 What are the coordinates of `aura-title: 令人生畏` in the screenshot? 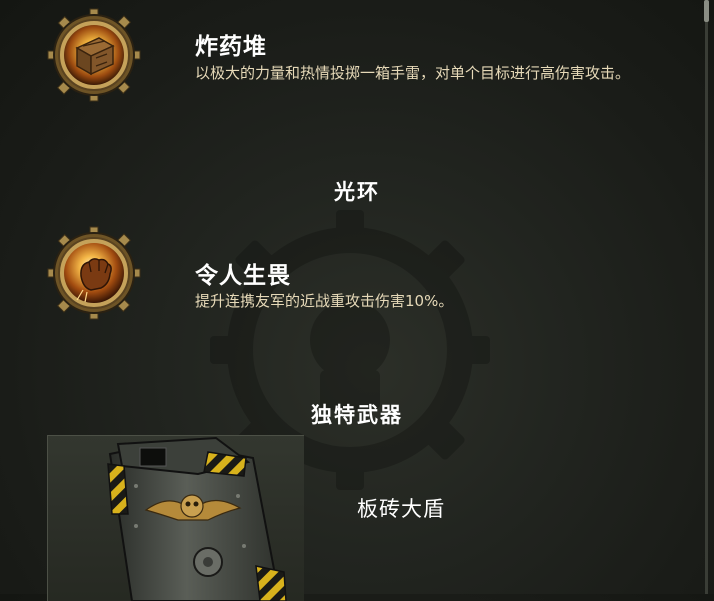 It's located at (243, 276).